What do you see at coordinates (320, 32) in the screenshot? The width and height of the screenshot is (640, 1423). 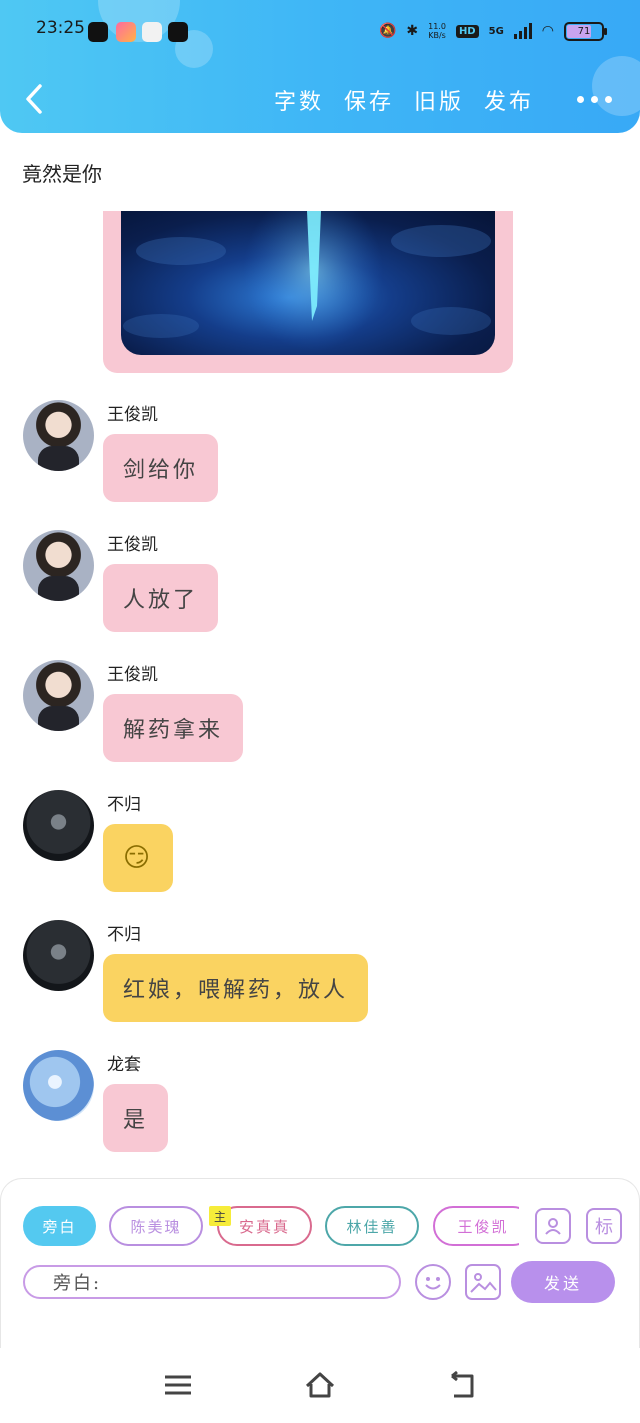 I see `status-bar: 23:25 🔕 ✱ 11.0 KB/s HD 5G ◠ 71` at bounding box center [320, 32].